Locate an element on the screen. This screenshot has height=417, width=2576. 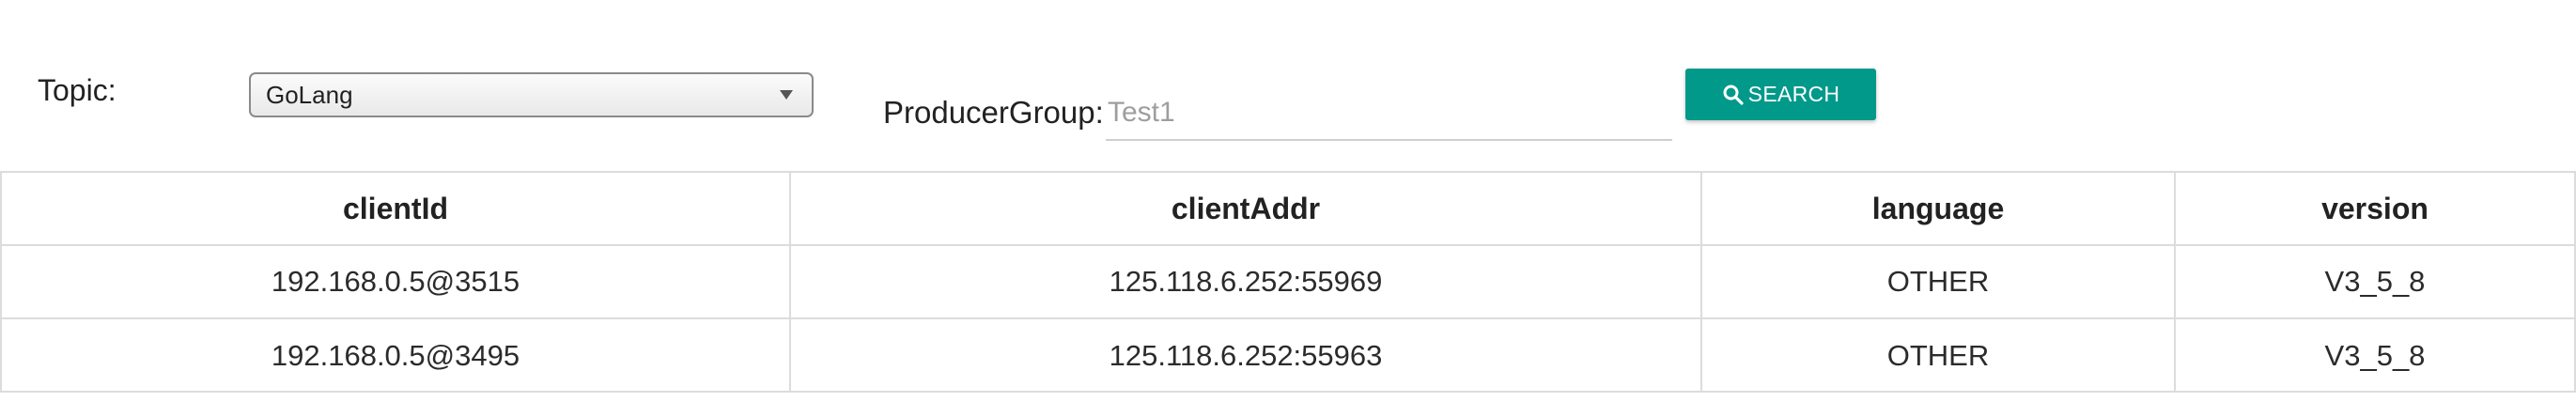
cell-clientaddr: 125.118.6.252:55963 is located at coordinates (1246, 356).